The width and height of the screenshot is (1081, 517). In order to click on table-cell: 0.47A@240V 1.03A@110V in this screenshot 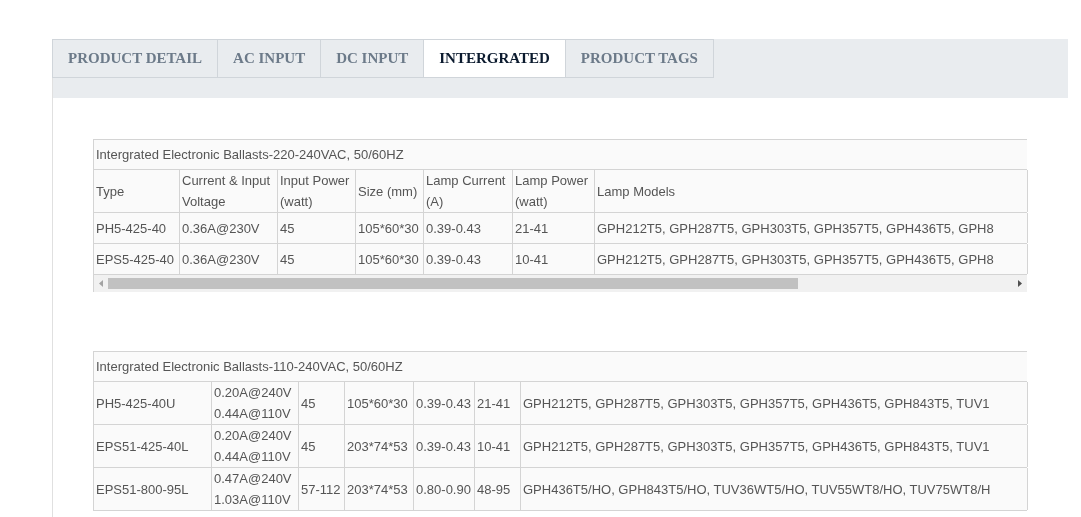, I will do `click(255, 489)`.